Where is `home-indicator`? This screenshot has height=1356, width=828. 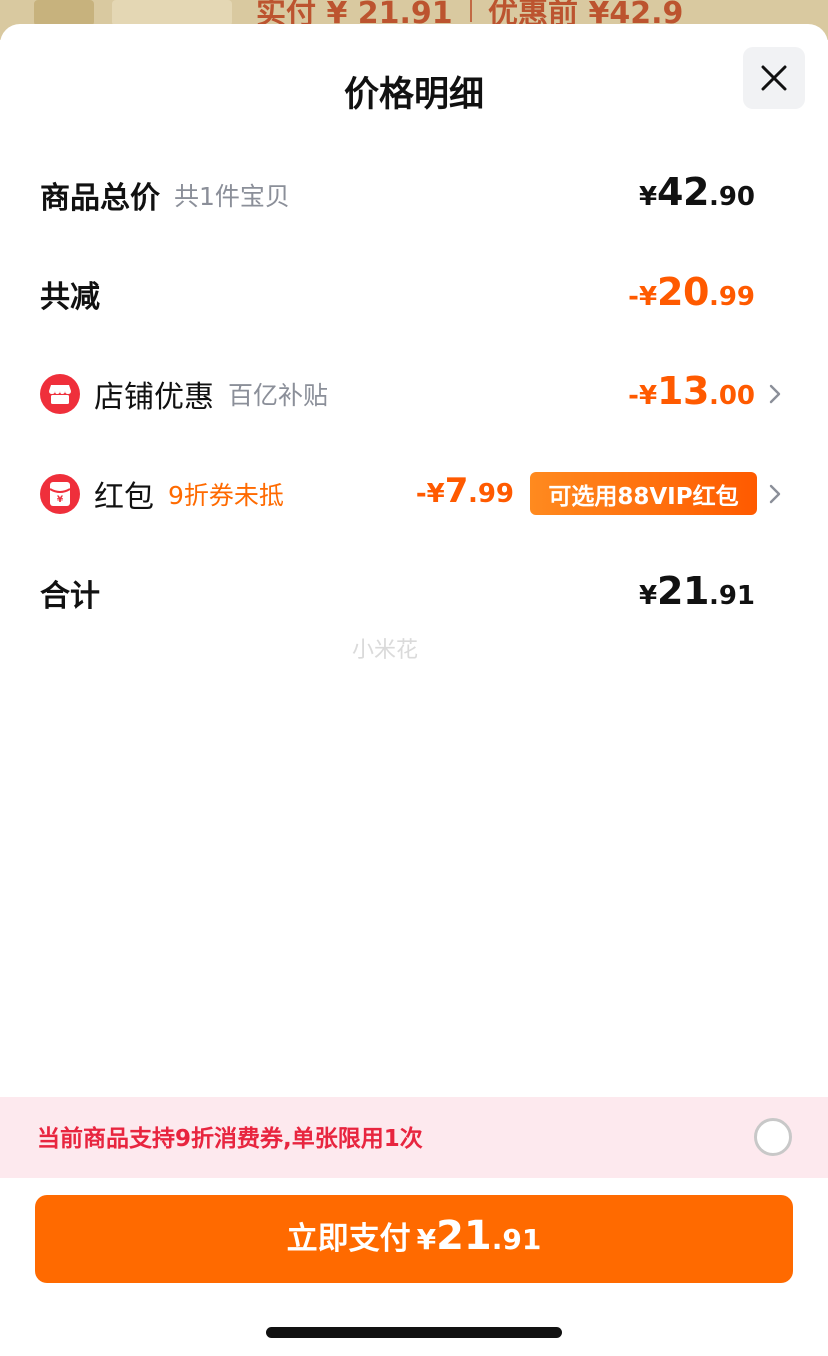 home-indicator is located at coordinates (414, 1332).